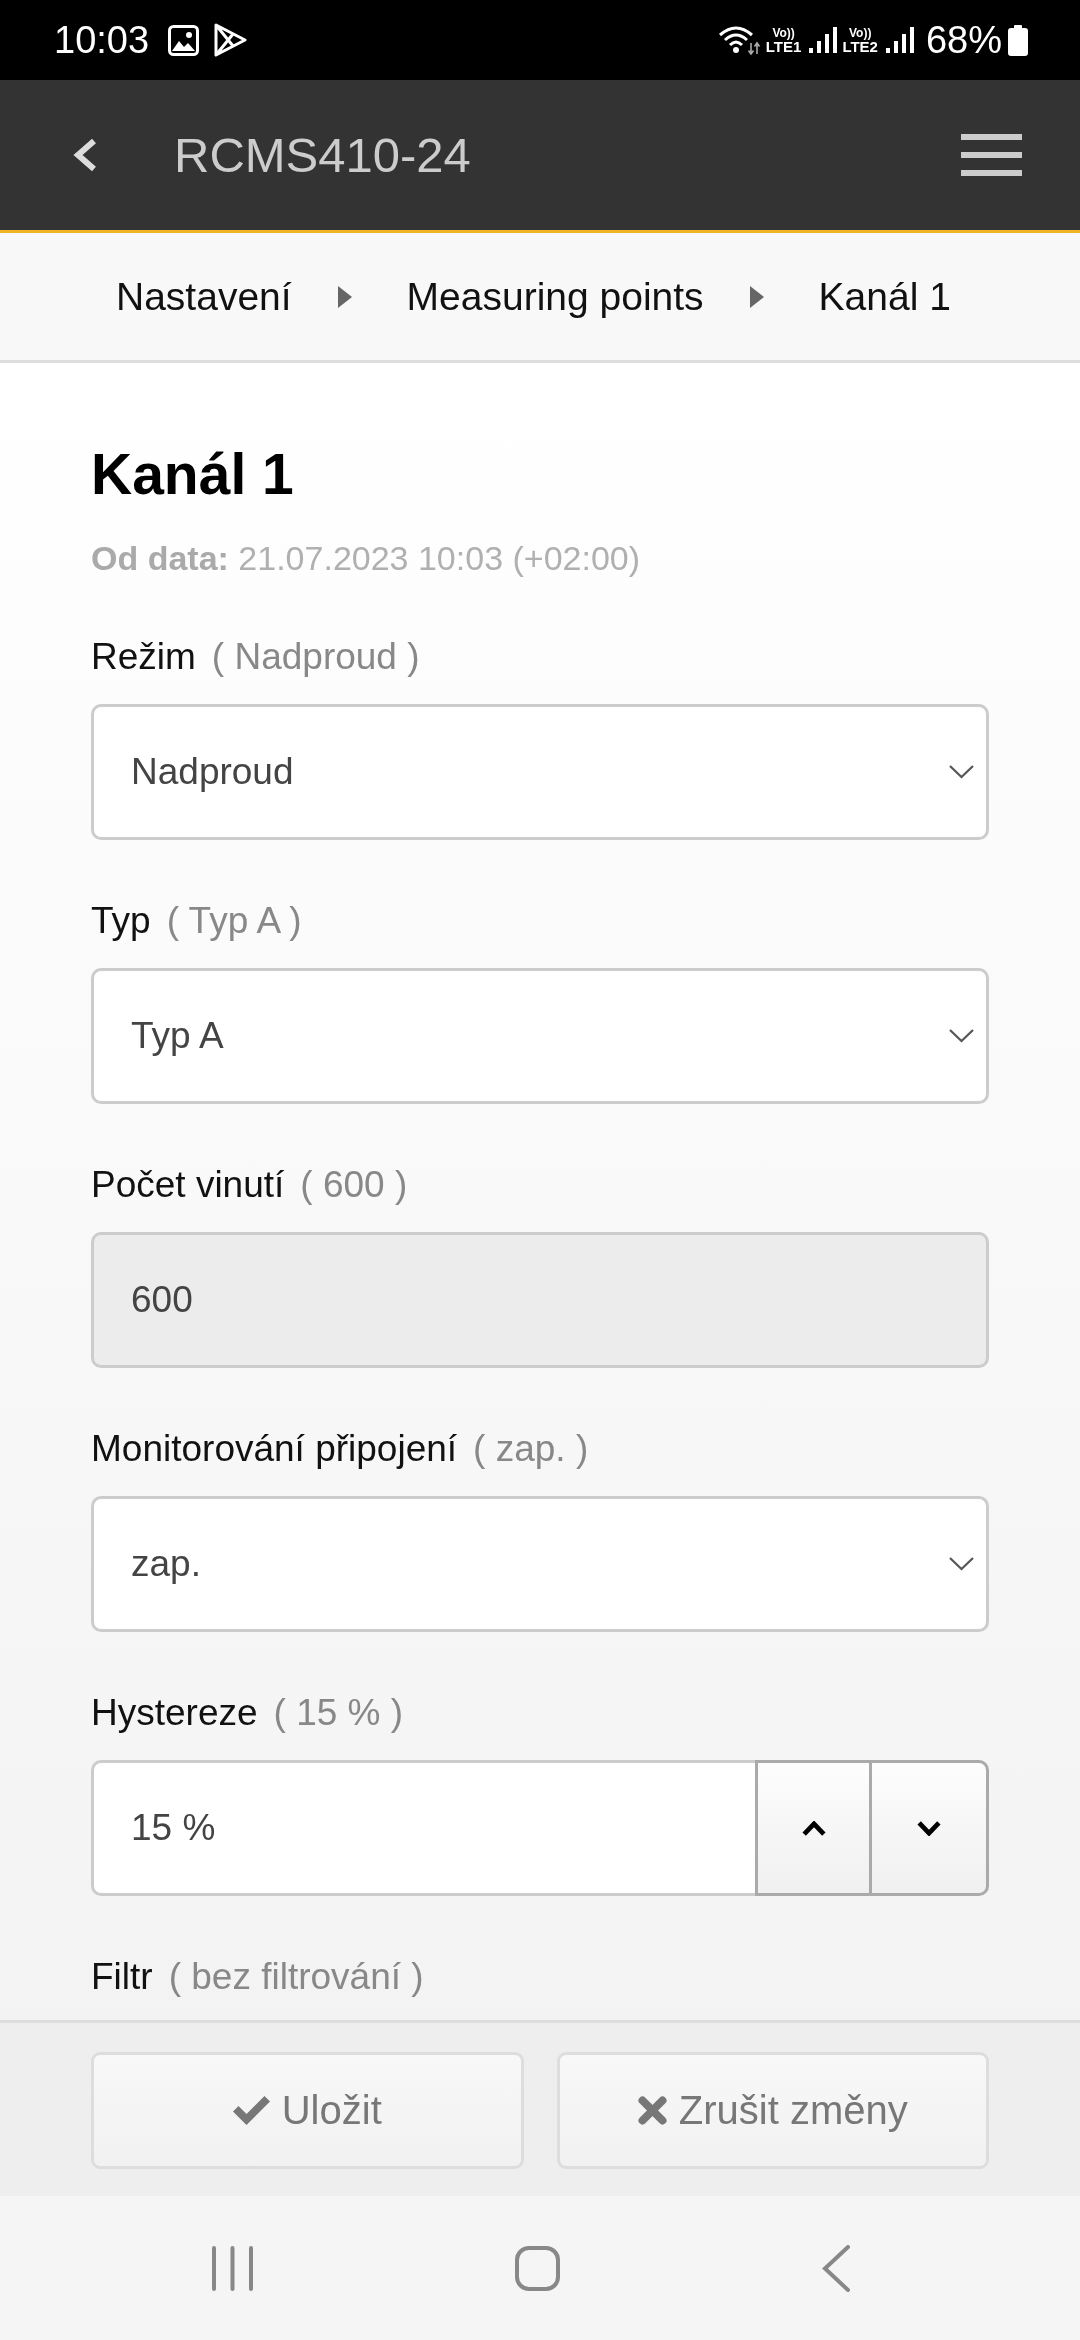 This screenshot has width=1080, height=2340. Describe the element at coordinates (540, 1300) in the screenshot. I see `text-field: 600` at that location.